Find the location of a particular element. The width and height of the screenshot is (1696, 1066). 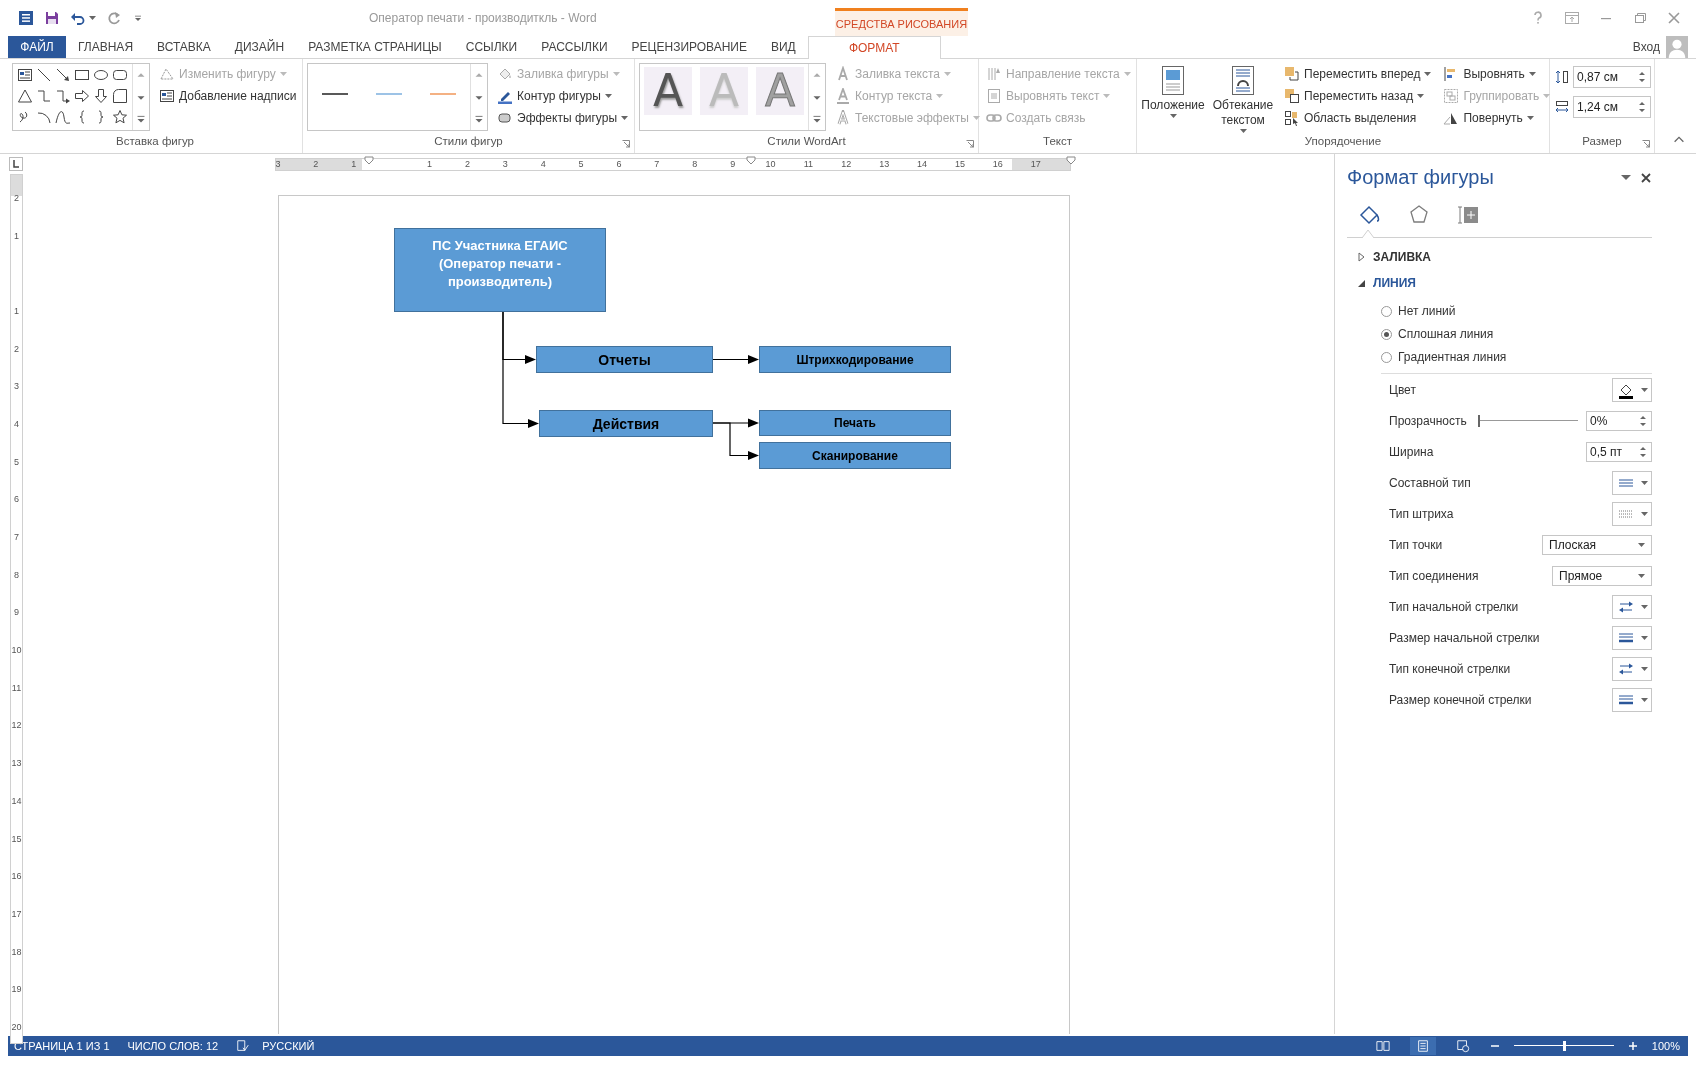

line-icon is located at coordinates (44, 75).